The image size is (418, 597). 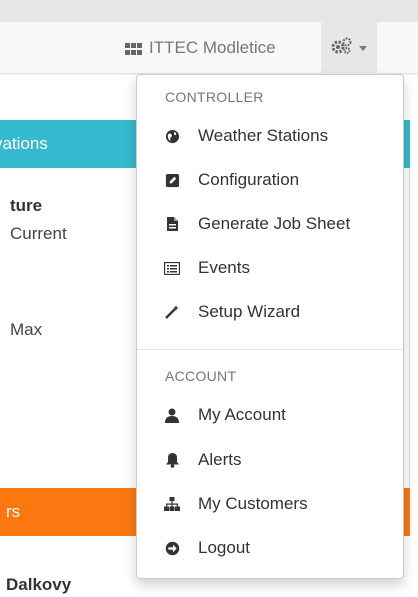 What do you see at coordinates (209, 11) in the screenshot?
I see `browser-top-strip` at bounding box center [209, 11].